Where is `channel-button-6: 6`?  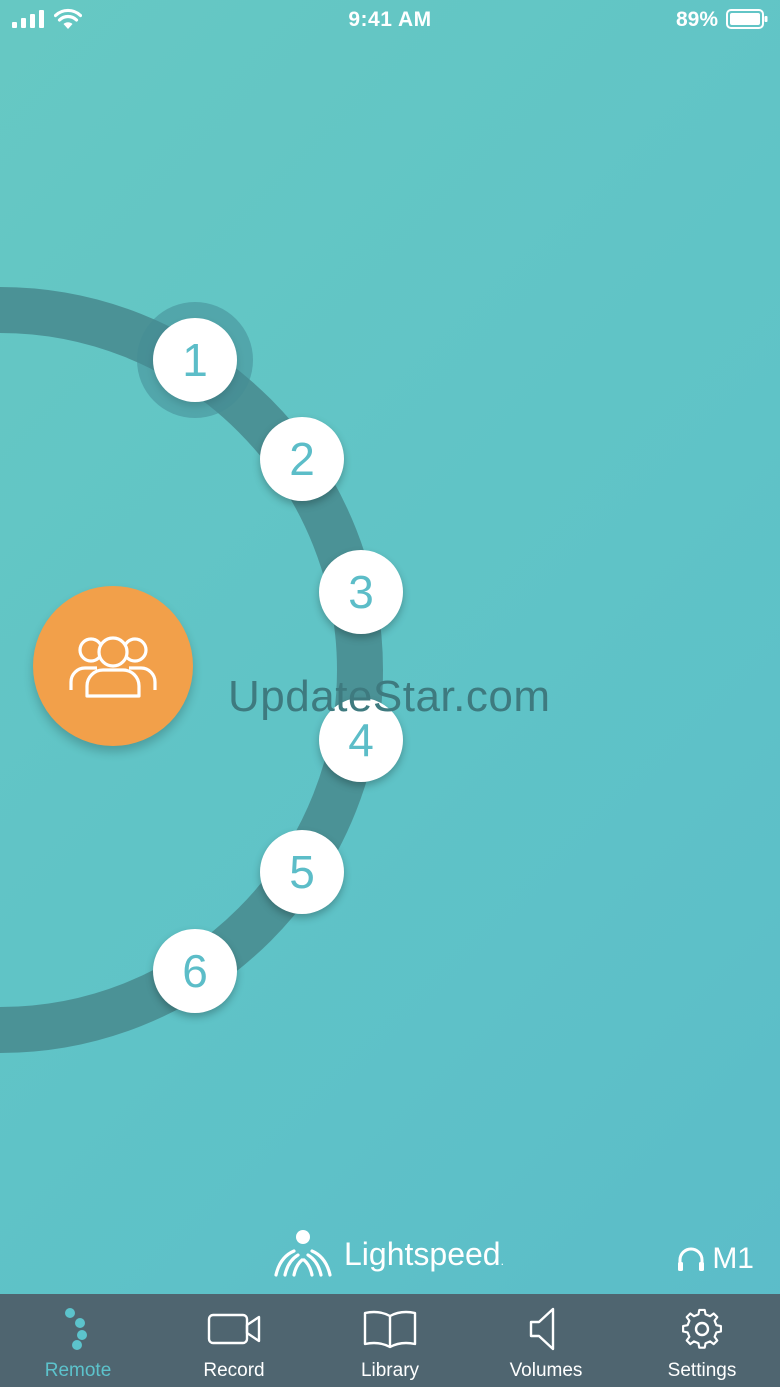
channel-button-6: 6 is located at coordinates (195, 971).